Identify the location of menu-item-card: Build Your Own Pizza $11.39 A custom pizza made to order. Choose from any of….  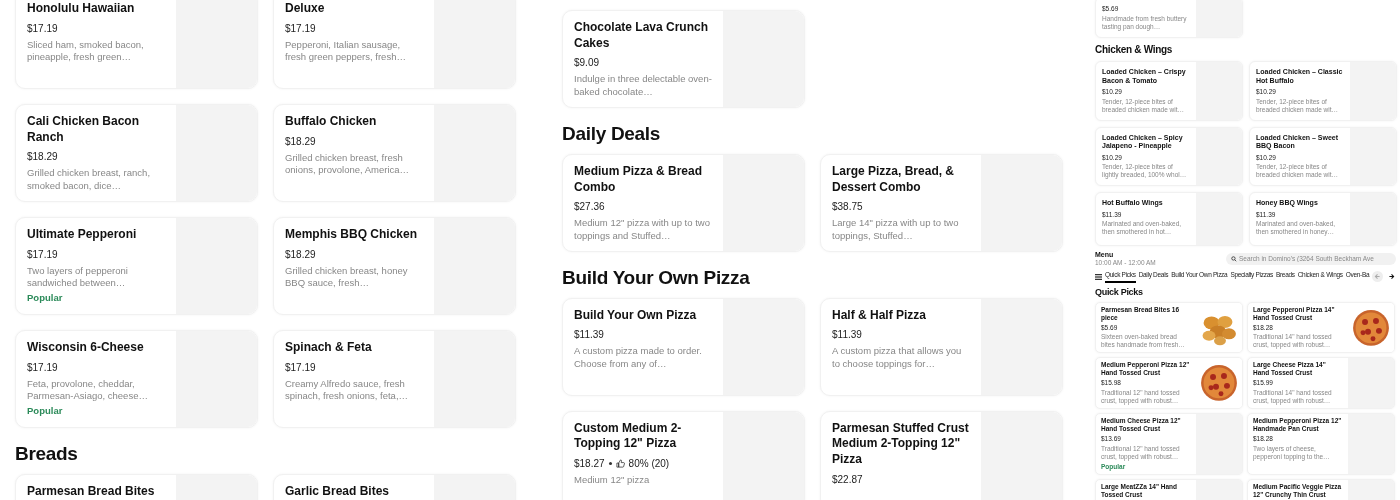
(683, 346).